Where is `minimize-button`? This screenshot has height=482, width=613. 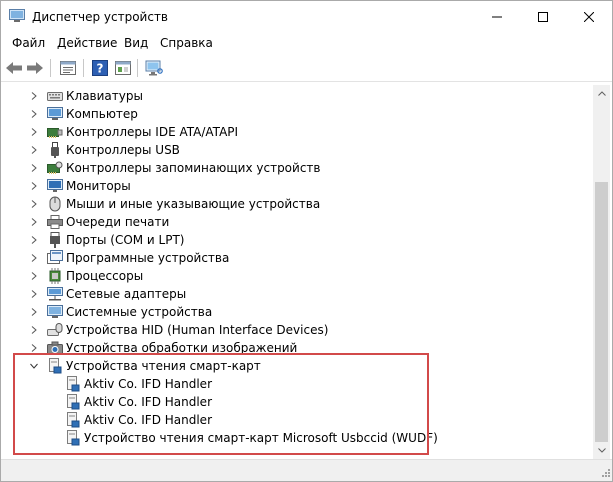 minimize-button is located at coordinates (497, 17).